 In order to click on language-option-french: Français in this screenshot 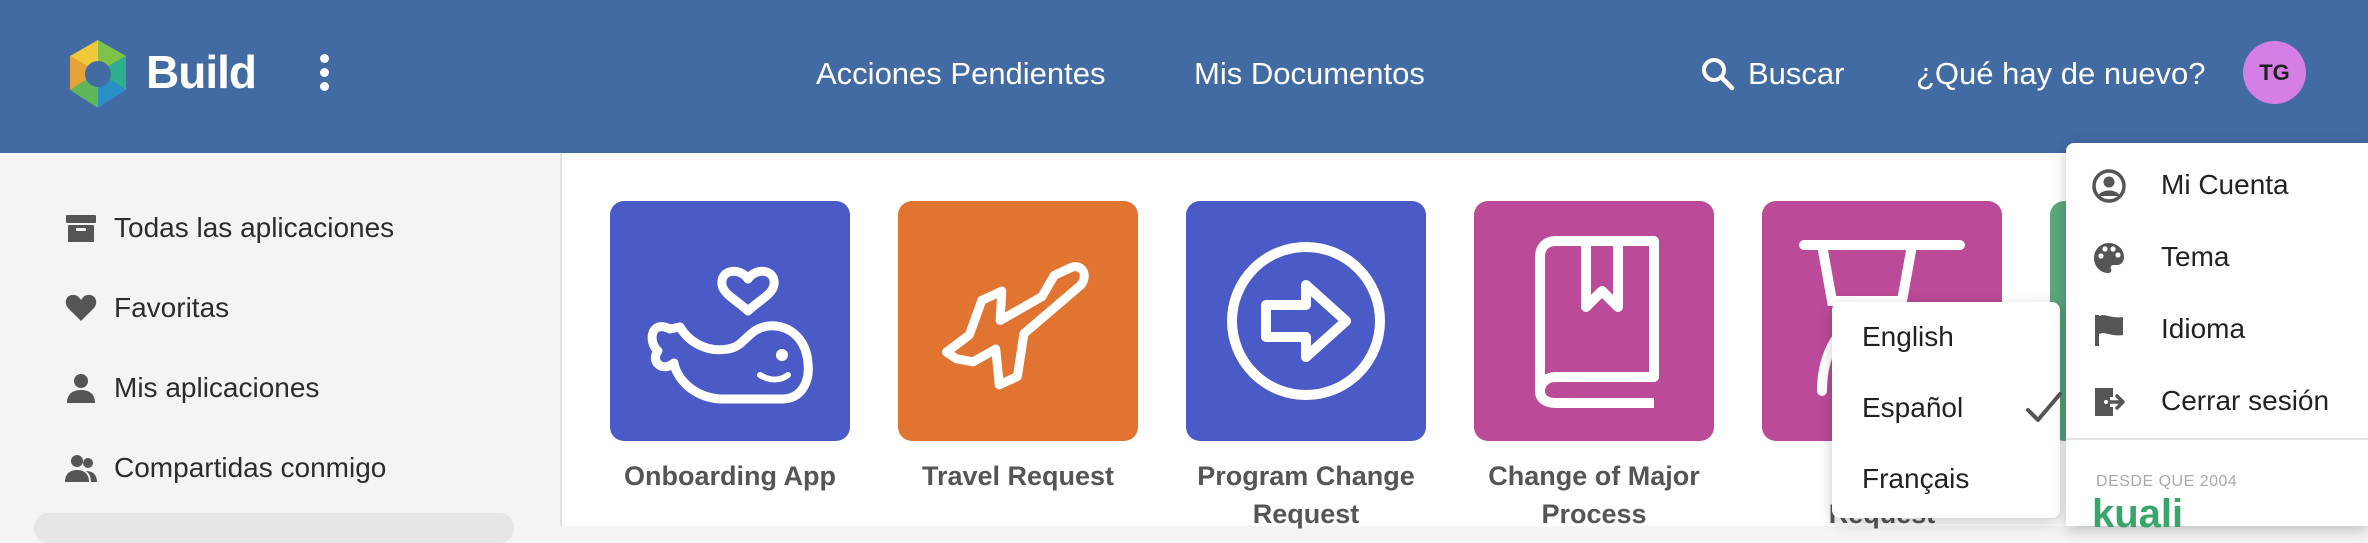, I will do `click(1952, 479)`.